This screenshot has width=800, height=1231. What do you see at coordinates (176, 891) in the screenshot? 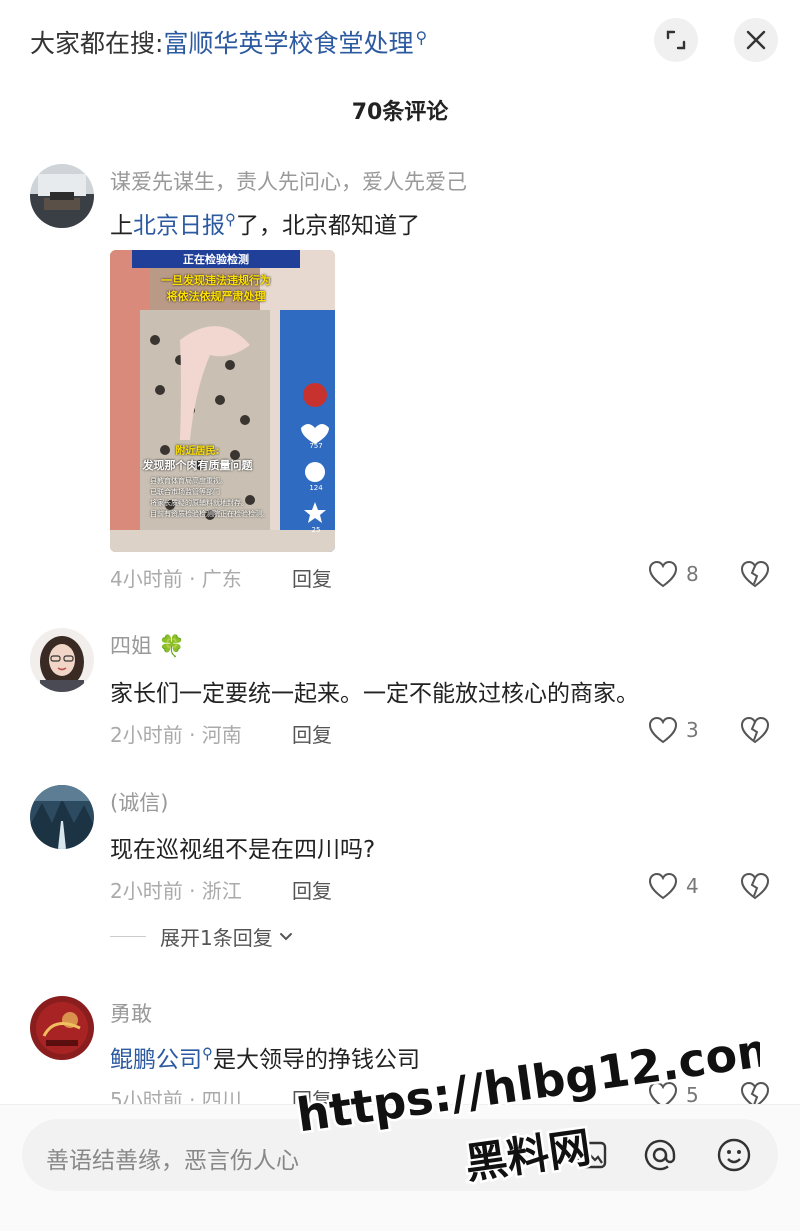
I see `comment-meta: 2小时前 · 浙江` at bounding box center [176, 891].